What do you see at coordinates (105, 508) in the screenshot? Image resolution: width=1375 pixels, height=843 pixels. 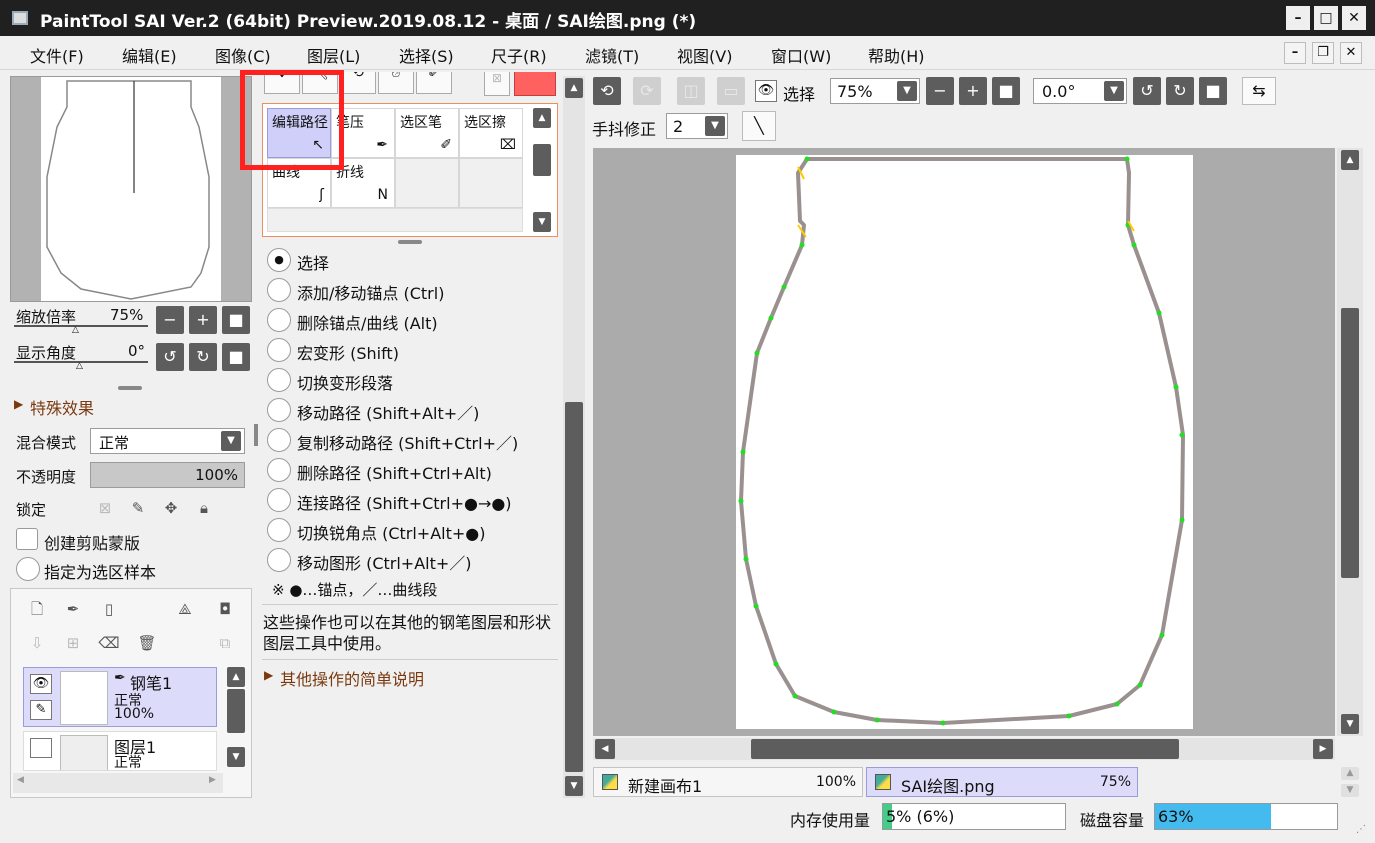 I see `lock-transparency-icon: ⊠` at bounding box center [105, 508].